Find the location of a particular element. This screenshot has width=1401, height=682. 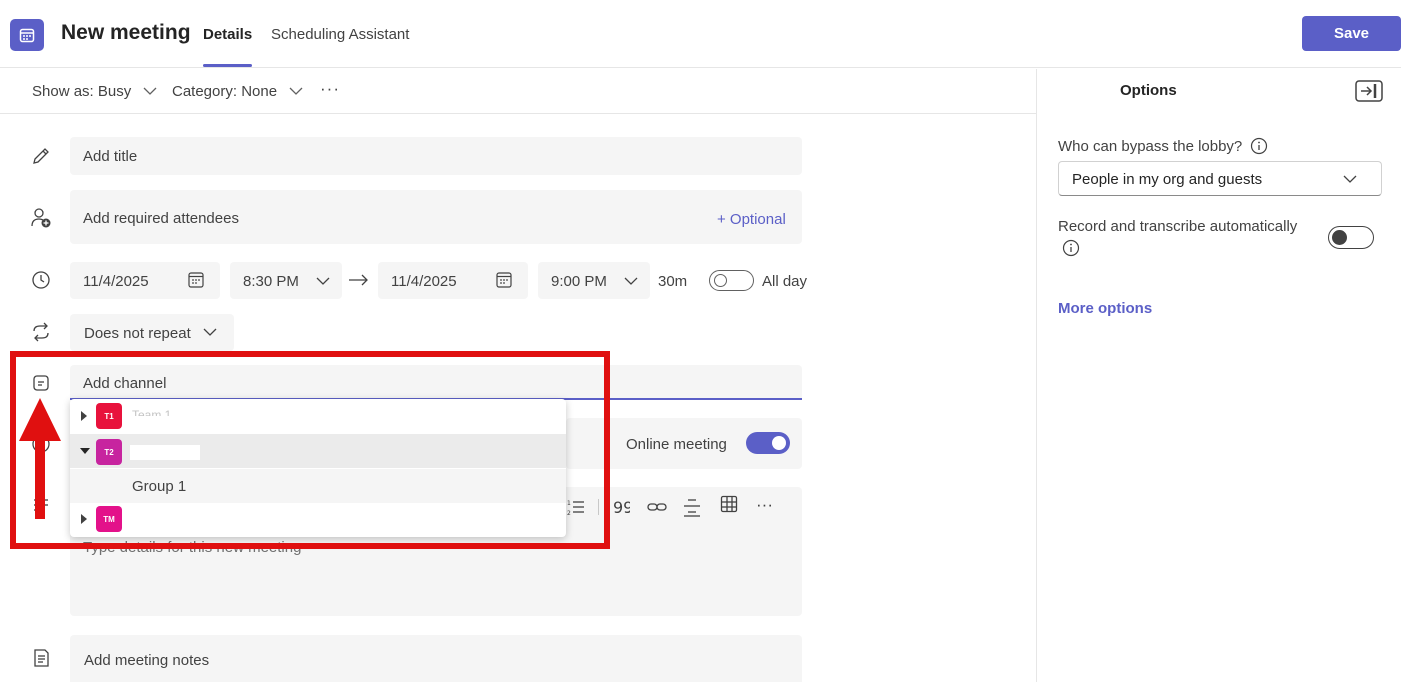

start-date-picker: 11/4/2025 is located at coordinates (145, 280).